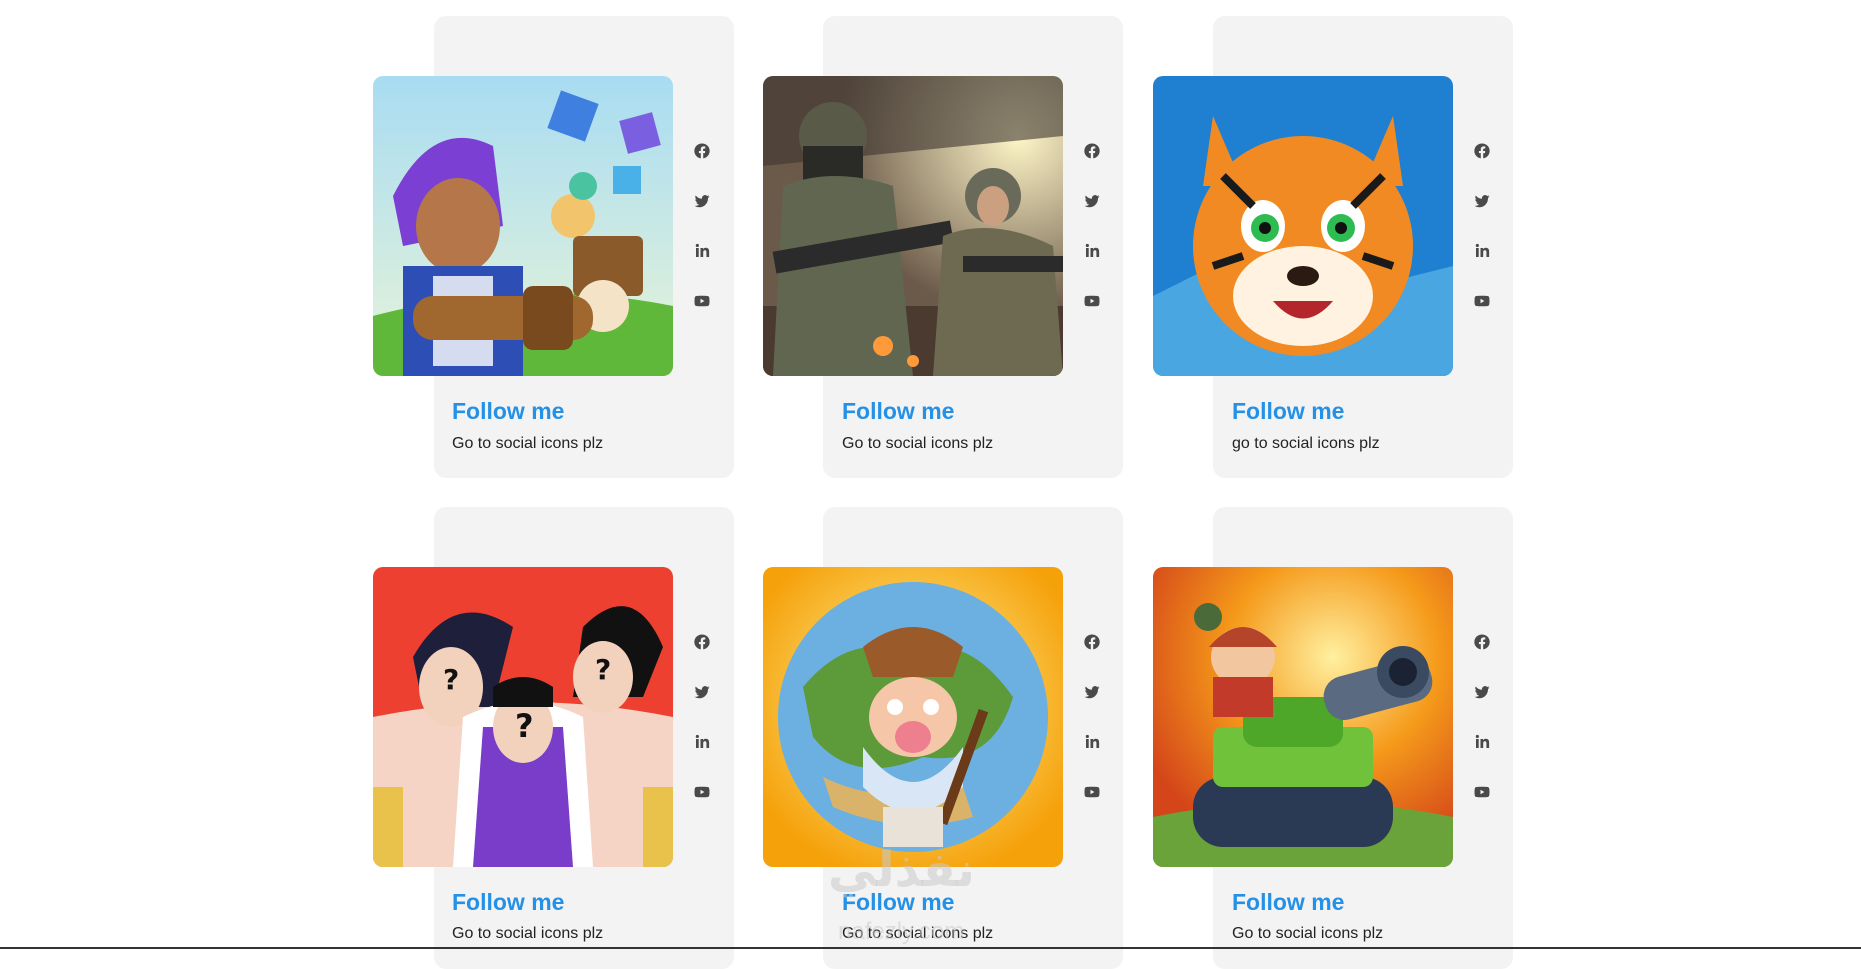  What do you see at coordinates (1306, 443) in the screenshot?
I see `card-subtitle: go to social icons plz` at bounding box center [1306, 443].